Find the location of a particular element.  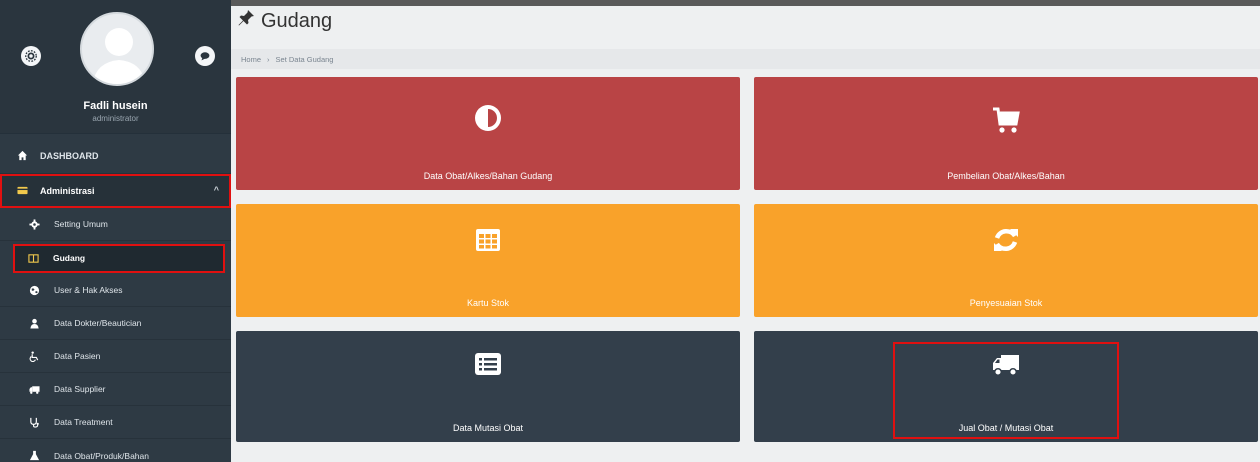

tile-data-mutasi-obat: Data Mutasi Obat is located at coordinates (488, 386).